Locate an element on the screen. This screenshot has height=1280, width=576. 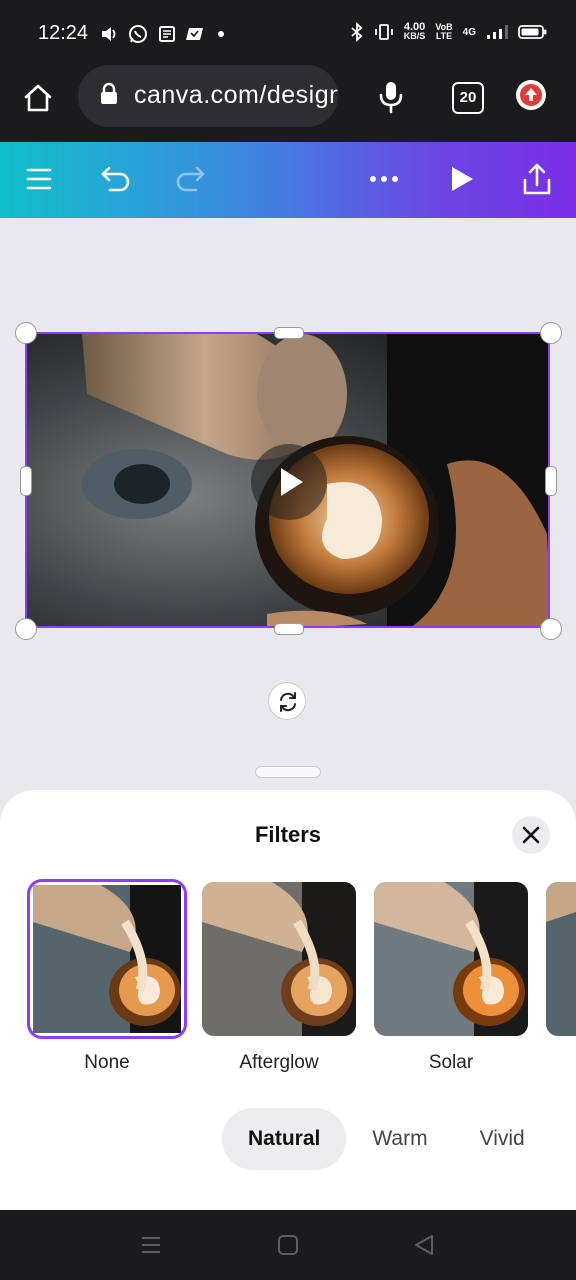
more-notifications-dot is located at coordinates (221, 34).